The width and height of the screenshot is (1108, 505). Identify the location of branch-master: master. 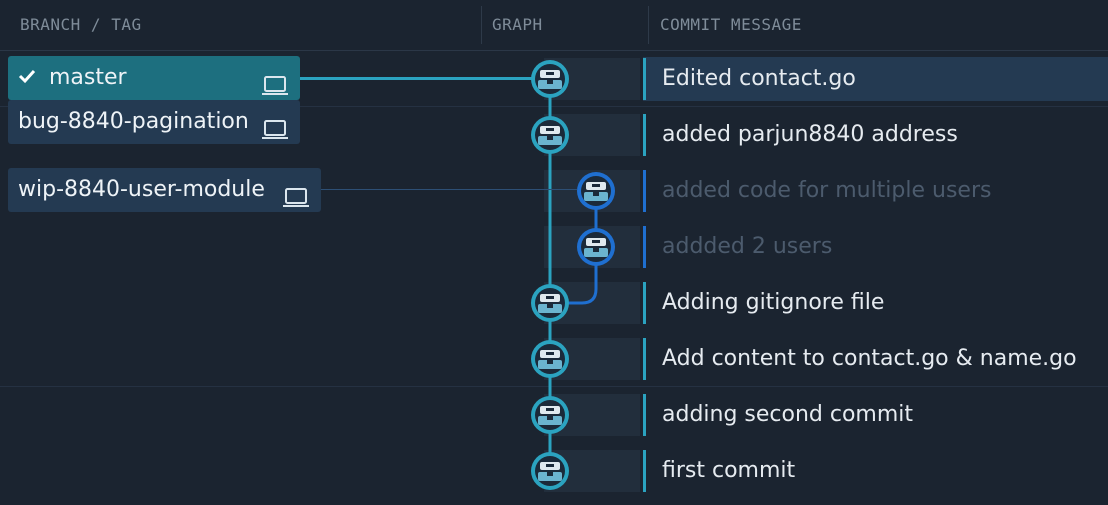
(154, 78).